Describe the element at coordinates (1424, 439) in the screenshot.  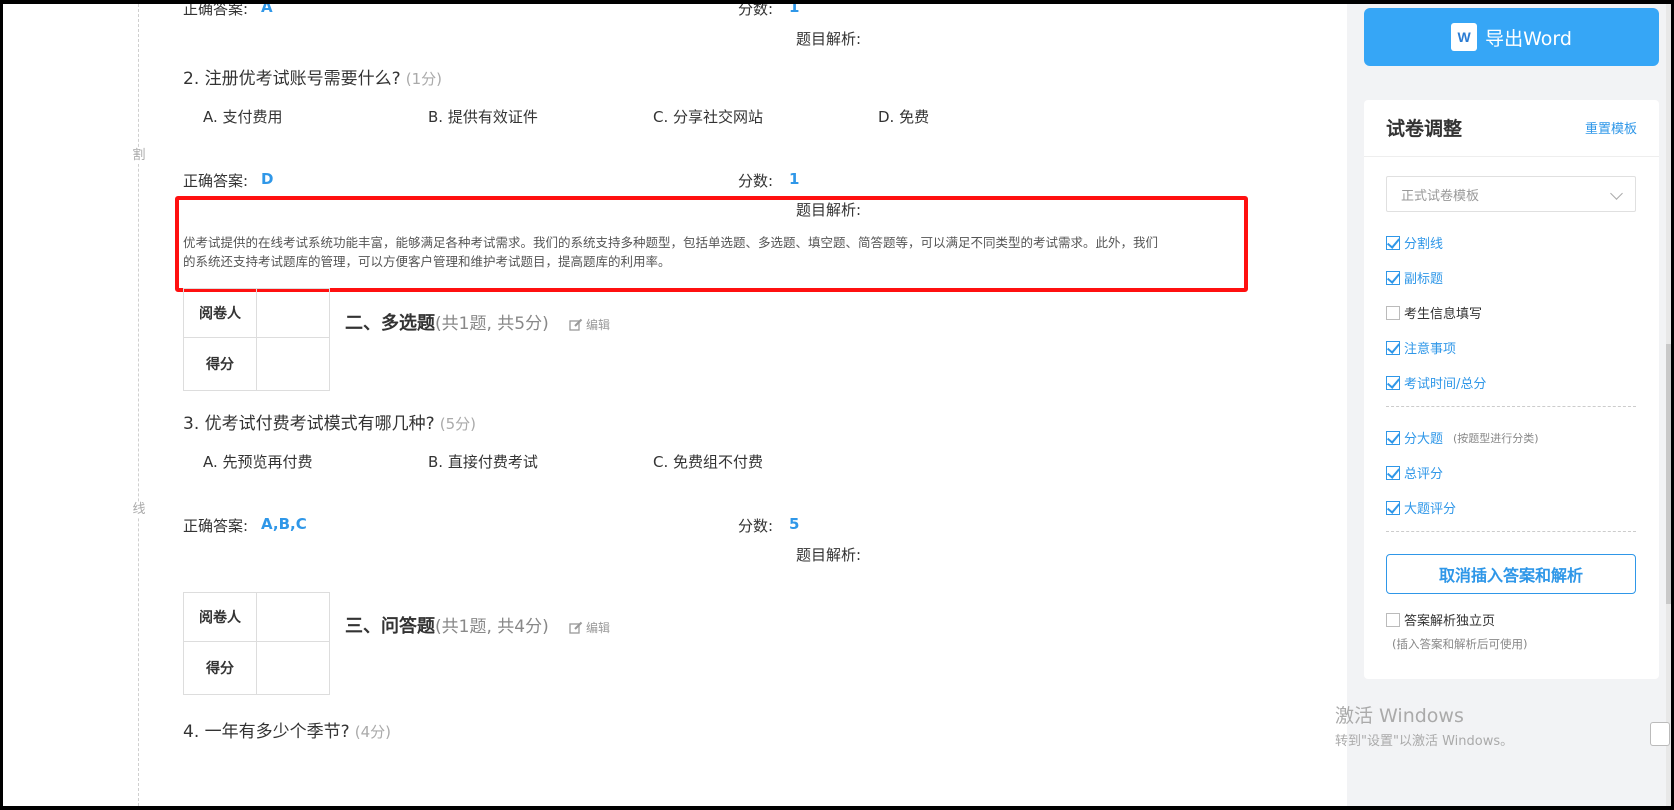
I see `option-label: 分大题` at that location.